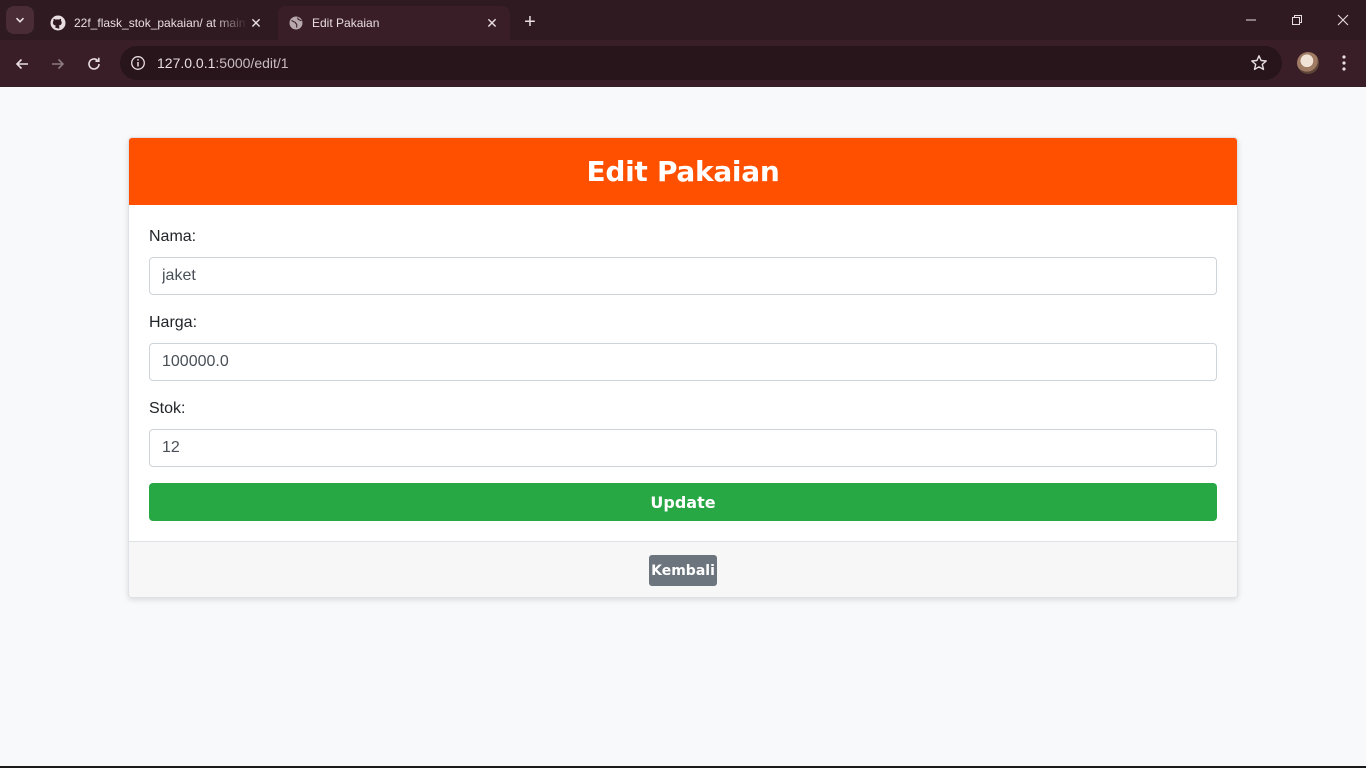 The width and height of the screenshot is (1366, 768). I want to click on back-arrow-icon, so click(22, 64).